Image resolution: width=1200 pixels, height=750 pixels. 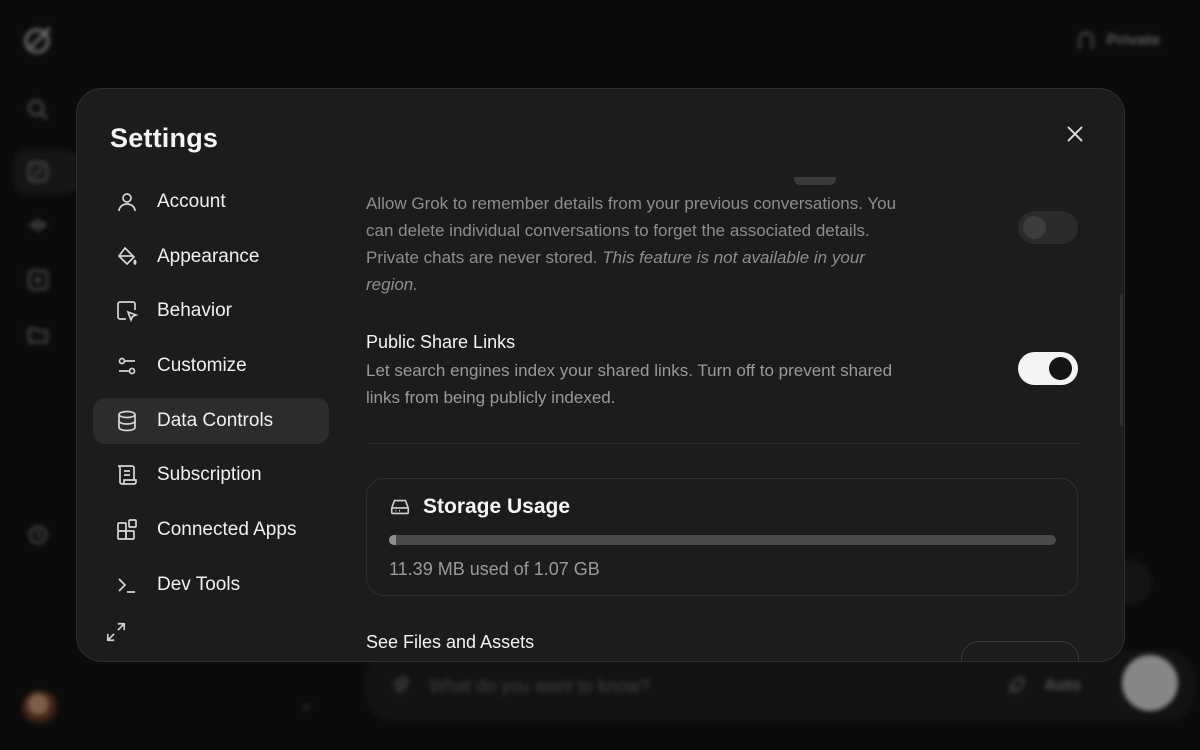 What do you see at coordinates (208, 256) in the screenshot?
I see `nav-label: Appearance` at bounding box center [208, 256].